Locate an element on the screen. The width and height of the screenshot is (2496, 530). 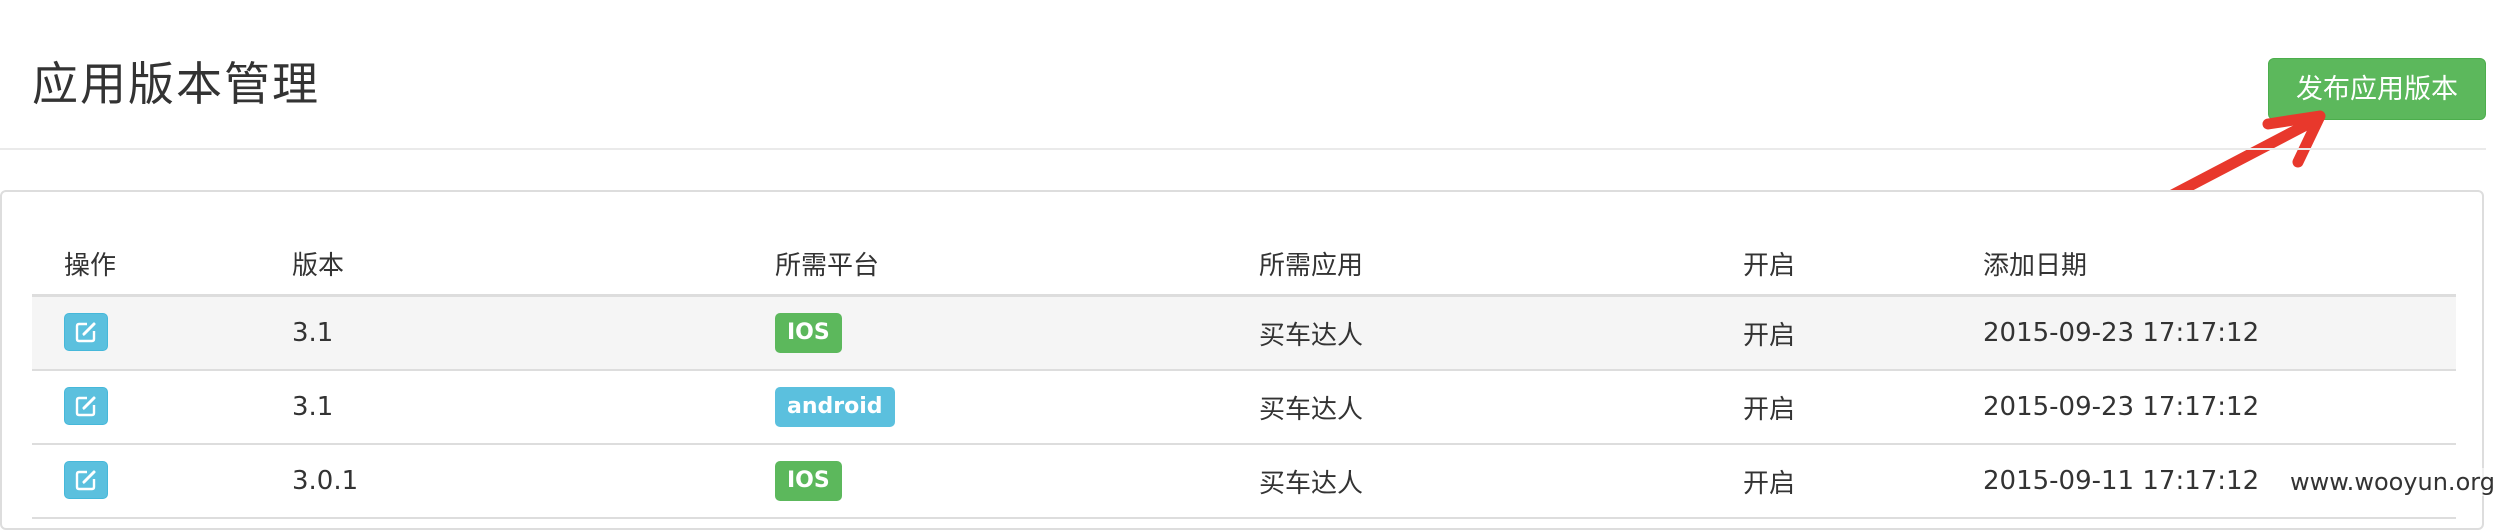
column-header-date: 添加日期 is located at coordinates (2203, 264).